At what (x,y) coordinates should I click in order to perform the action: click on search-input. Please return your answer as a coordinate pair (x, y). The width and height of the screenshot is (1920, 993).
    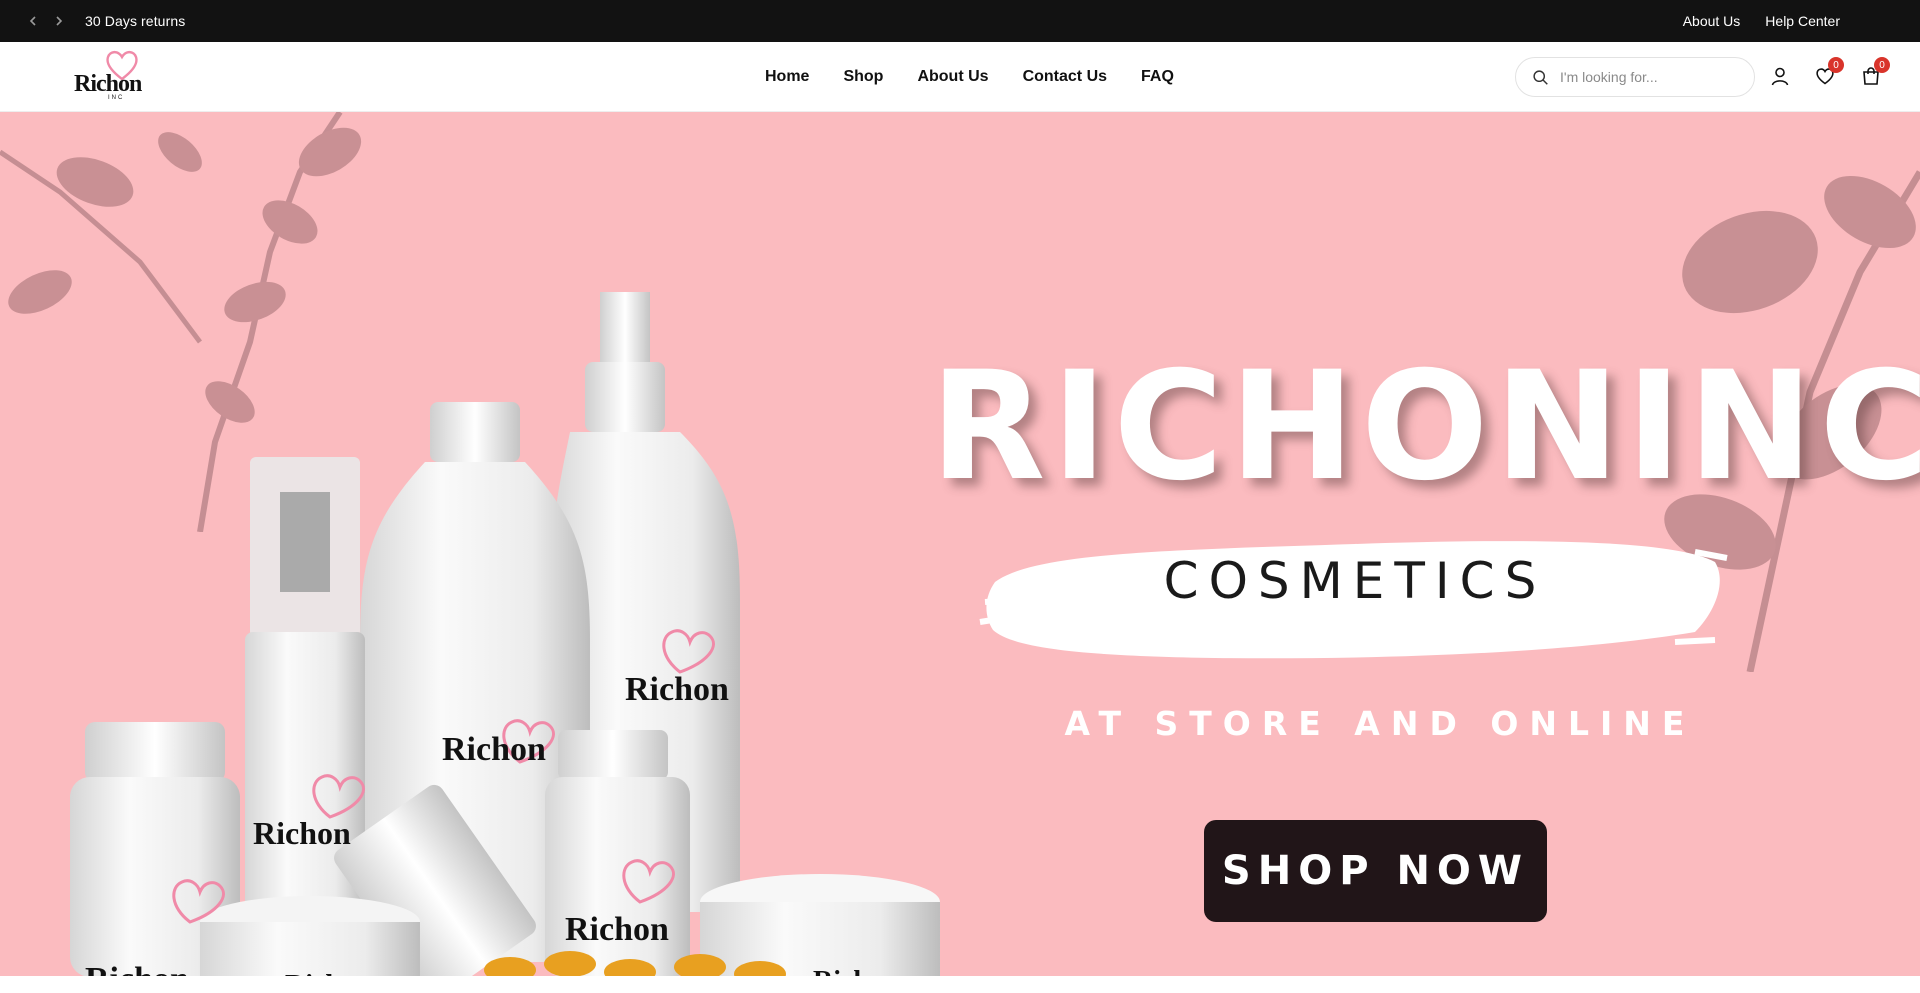
    Looking at the image, I should click on (1650, 77).